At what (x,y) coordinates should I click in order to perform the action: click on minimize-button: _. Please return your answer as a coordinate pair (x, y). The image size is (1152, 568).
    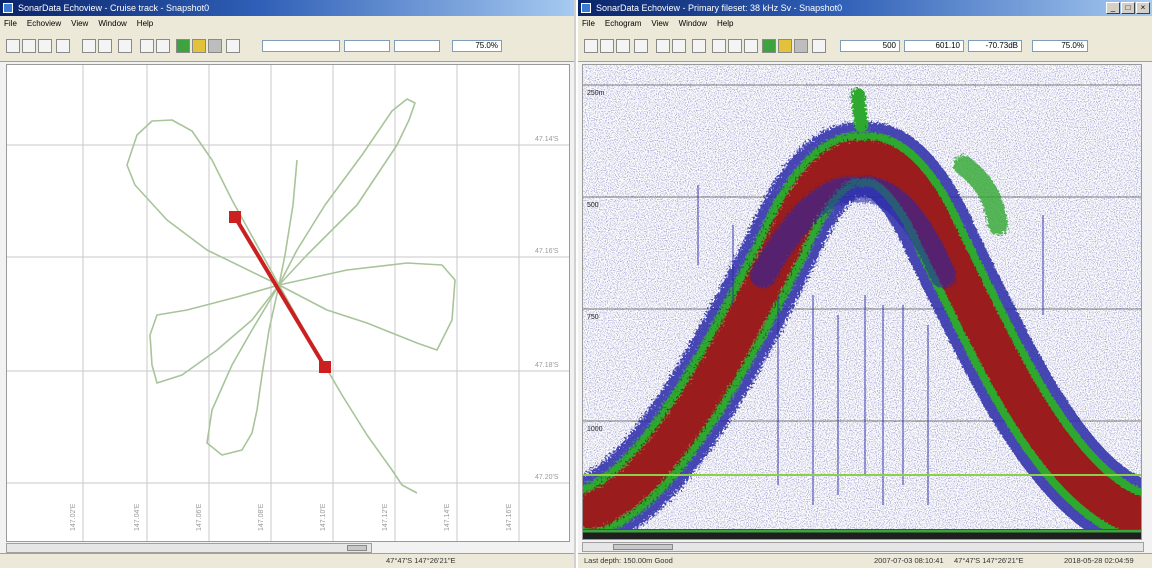
    Looking at the image, I should click on (1113, 8).